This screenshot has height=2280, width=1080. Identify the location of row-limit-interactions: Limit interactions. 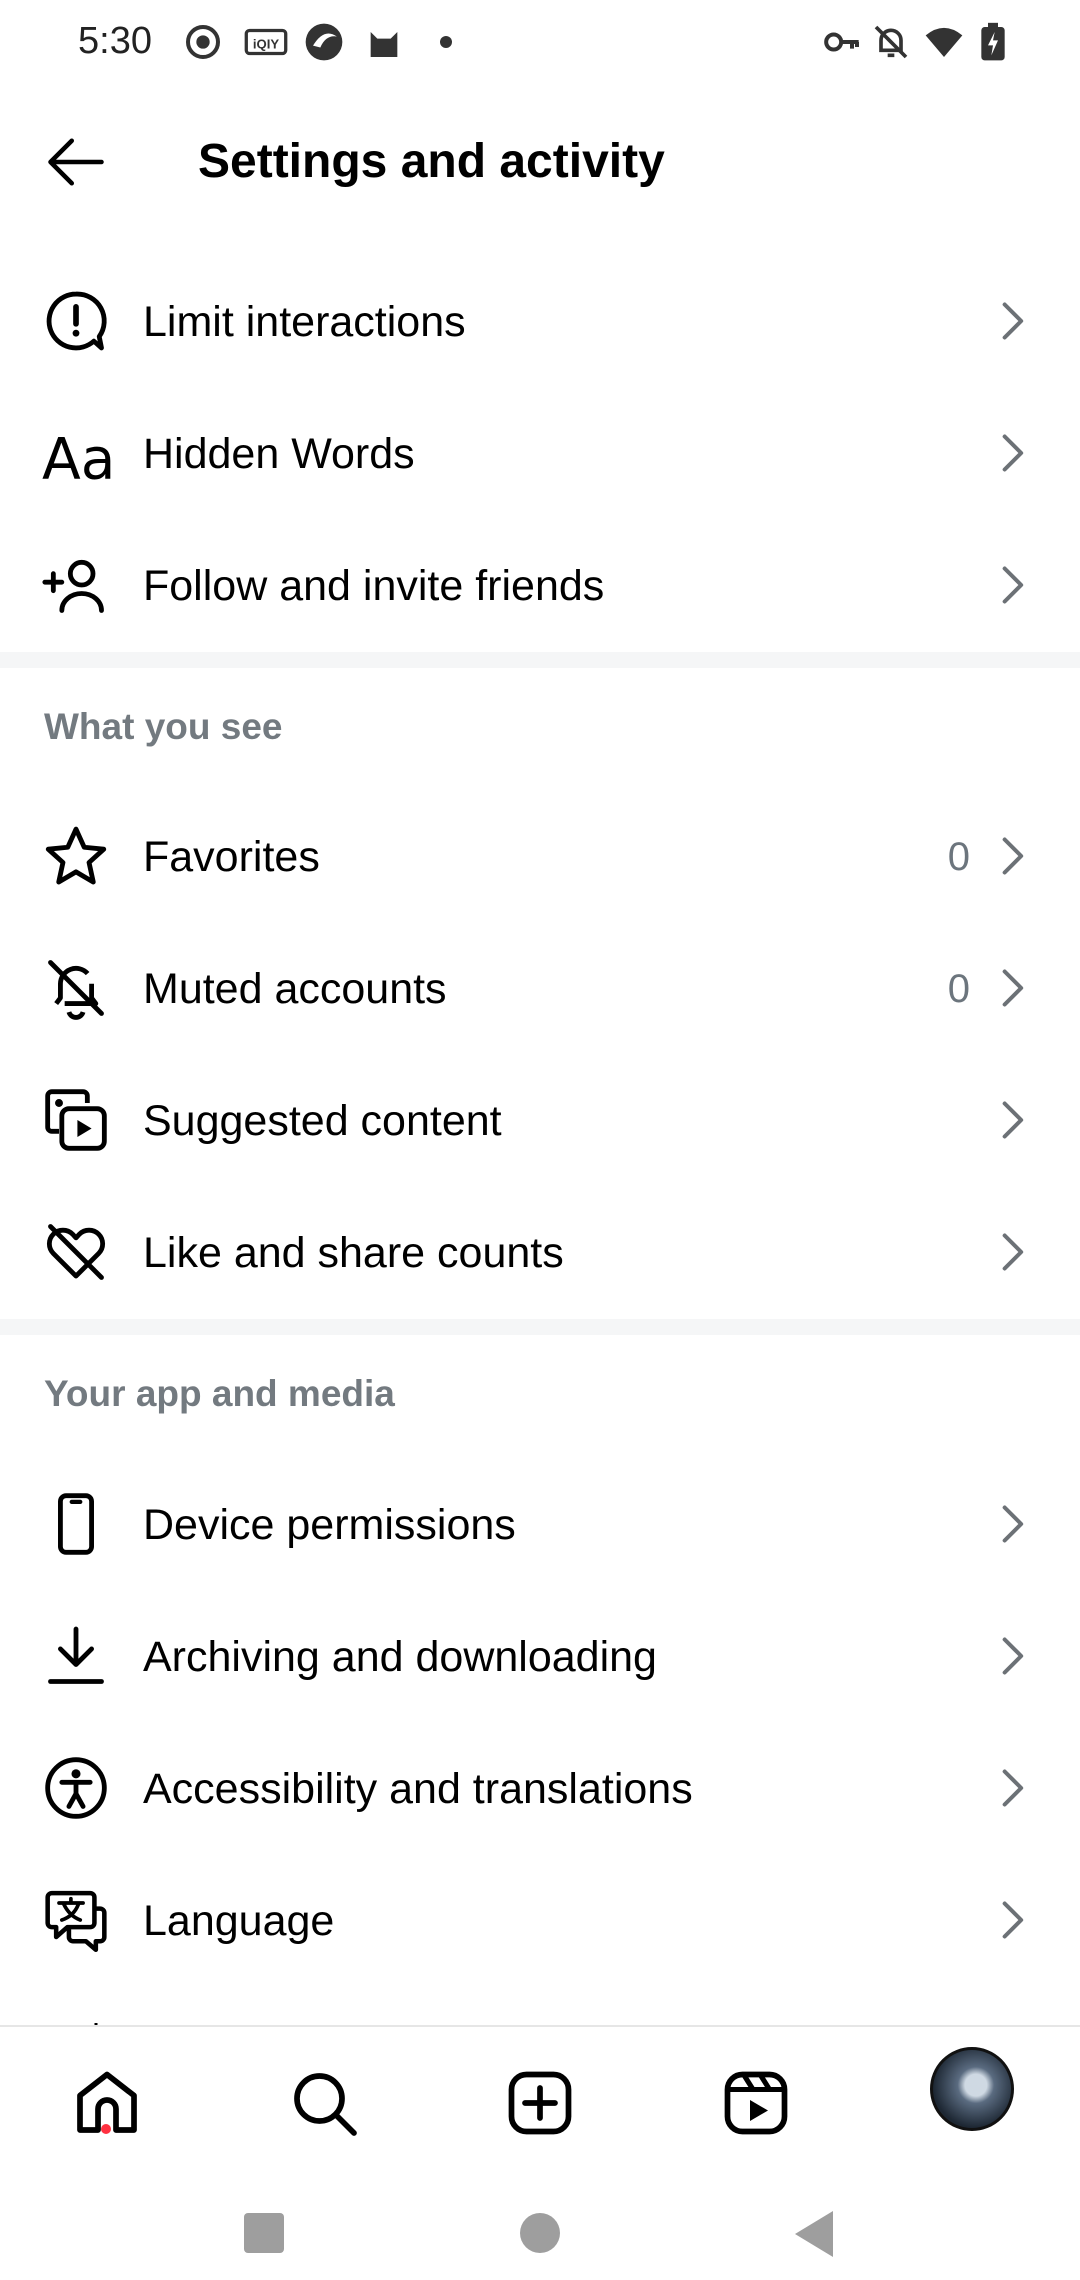
(540, 321).